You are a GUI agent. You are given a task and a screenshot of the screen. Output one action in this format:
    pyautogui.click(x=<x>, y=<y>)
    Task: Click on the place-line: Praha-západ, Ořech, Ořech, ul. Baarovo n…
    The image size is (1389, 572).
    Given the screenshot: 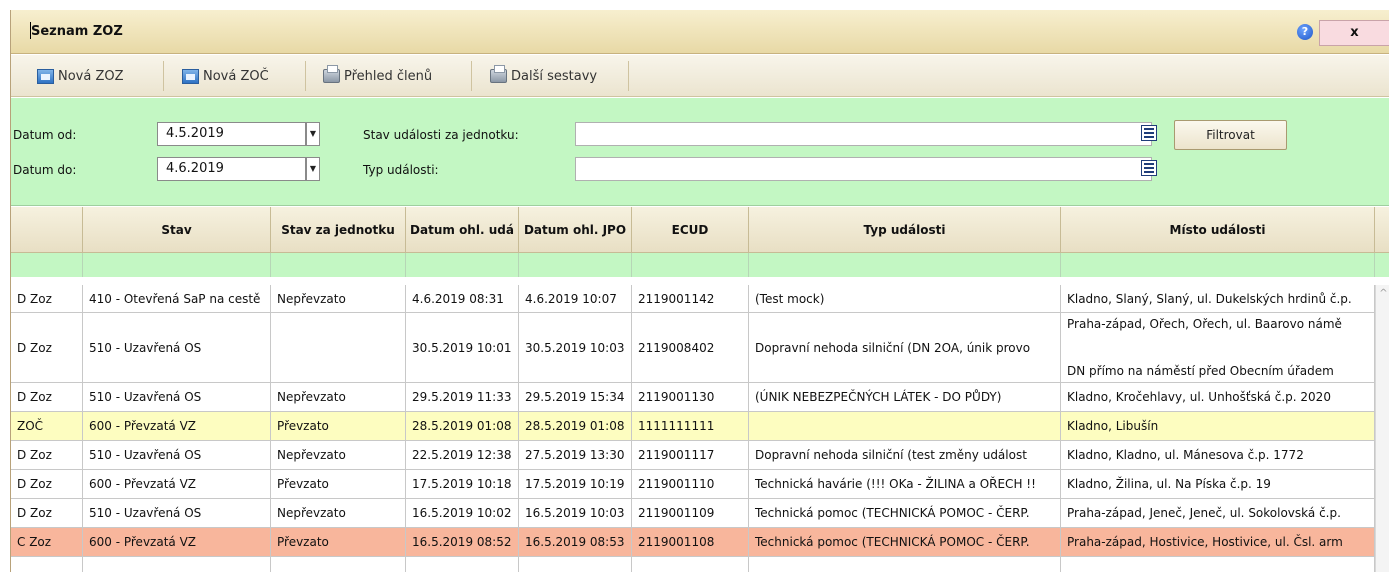 What is the action you would take?
    pyautogui.click(x=1204, y=324)
    